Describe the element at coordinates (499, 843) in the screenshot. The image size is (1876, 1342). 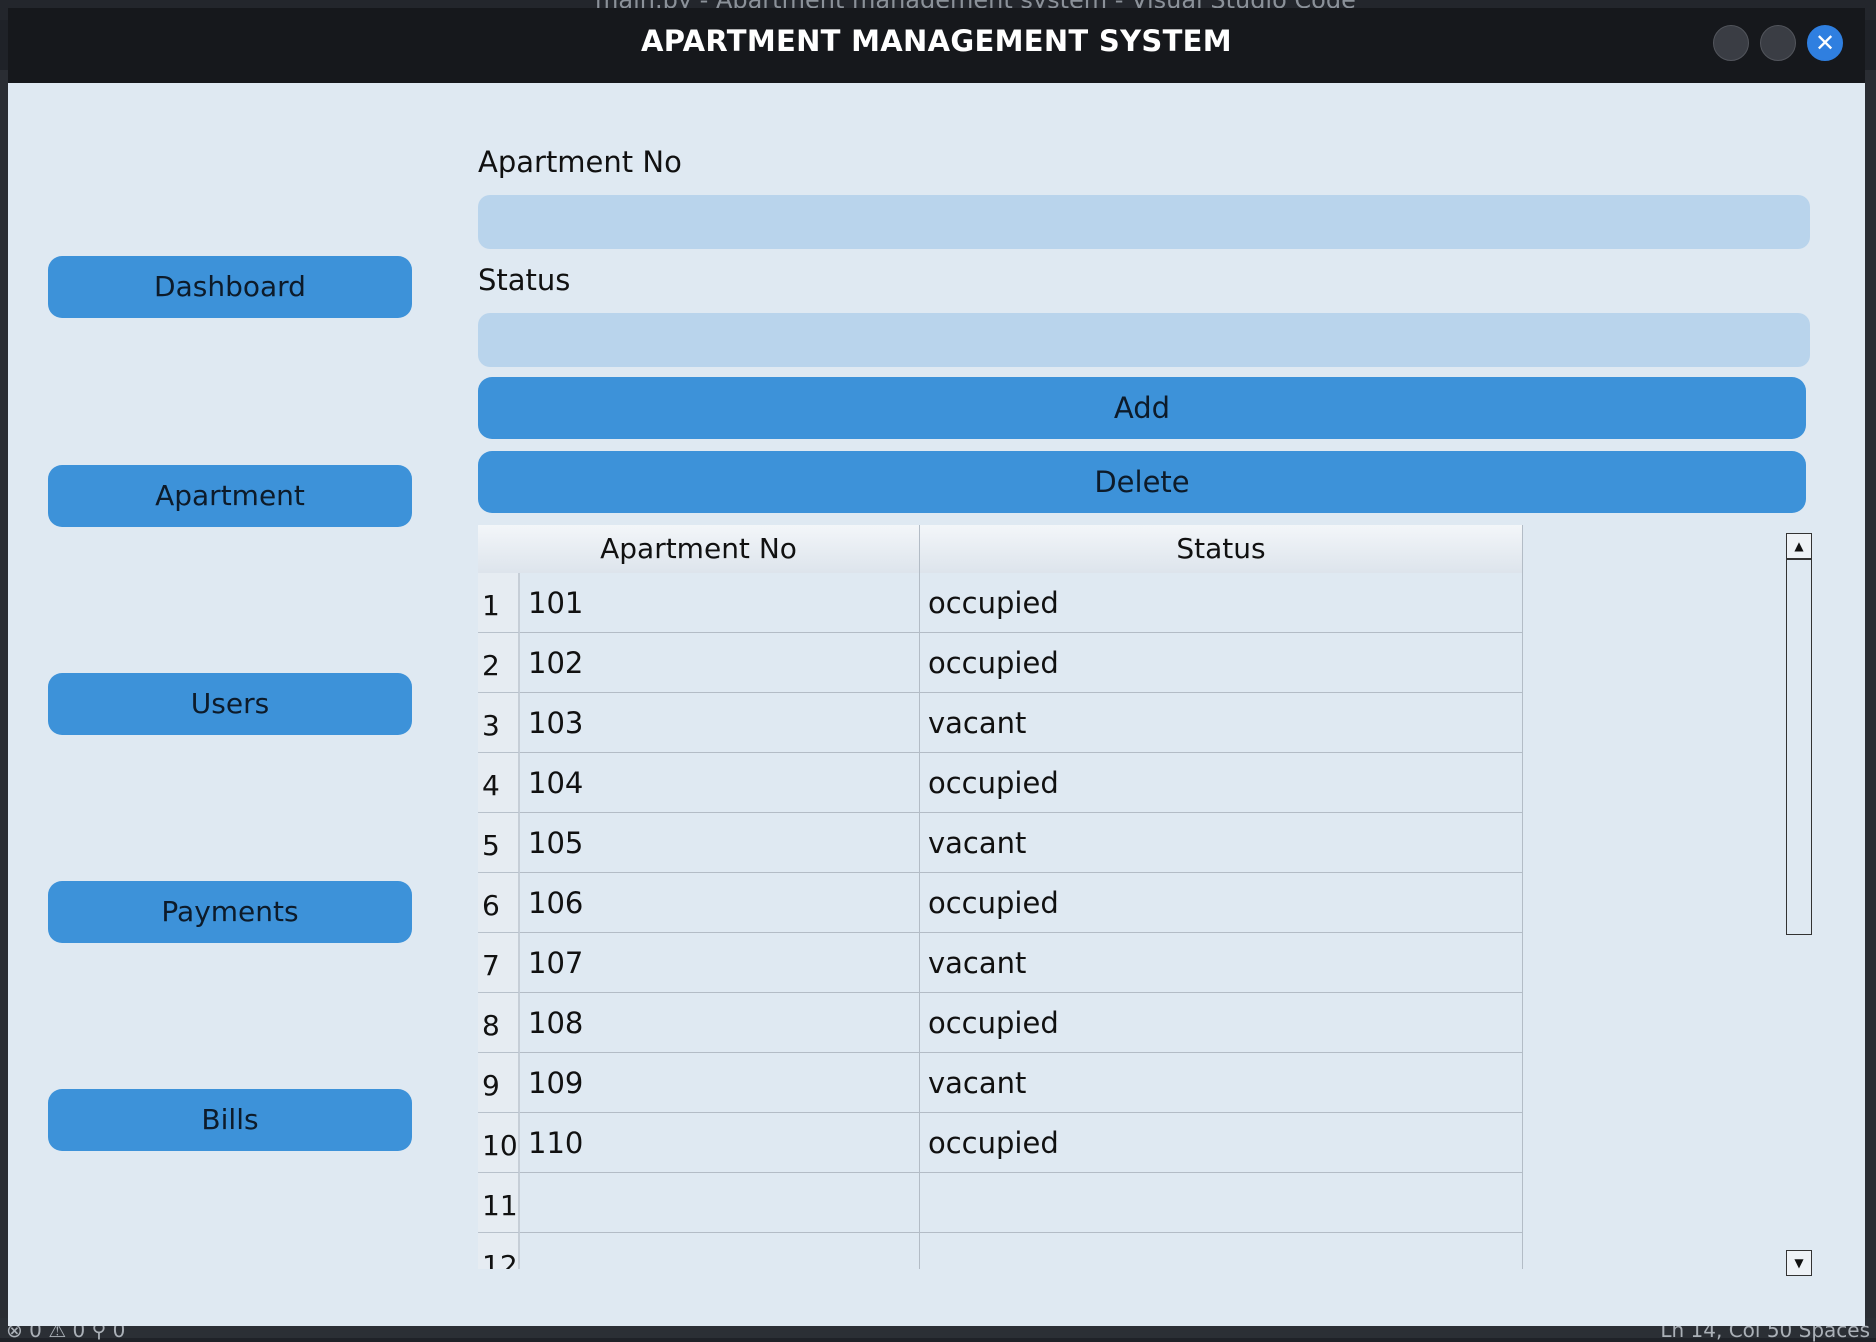
I see `row-number: 5` at that location.